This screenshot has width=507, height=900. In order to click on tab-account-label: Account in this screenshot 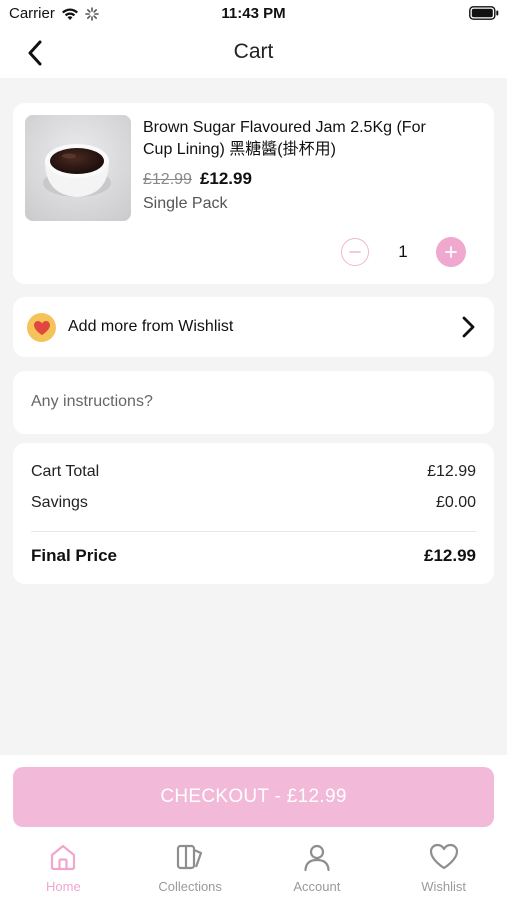, I will do `click(317, 886)`.